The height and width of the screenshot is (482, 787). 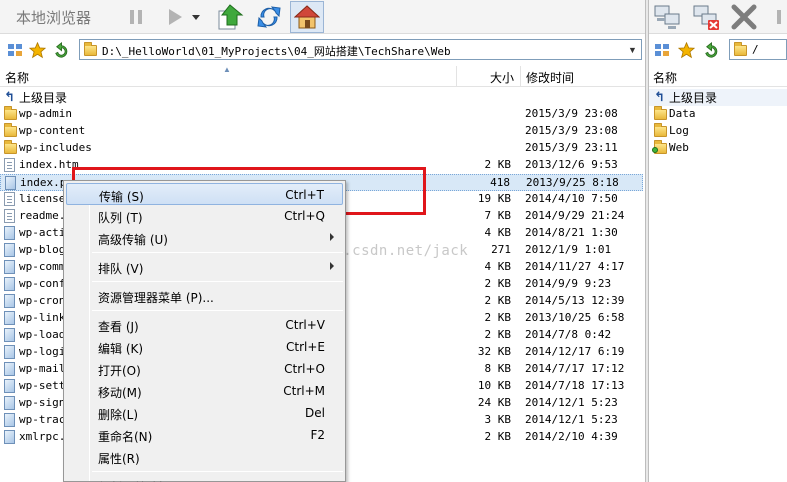 I want to click on file-modified: 2014/7/18 17:13, so click(x=575, y=385).